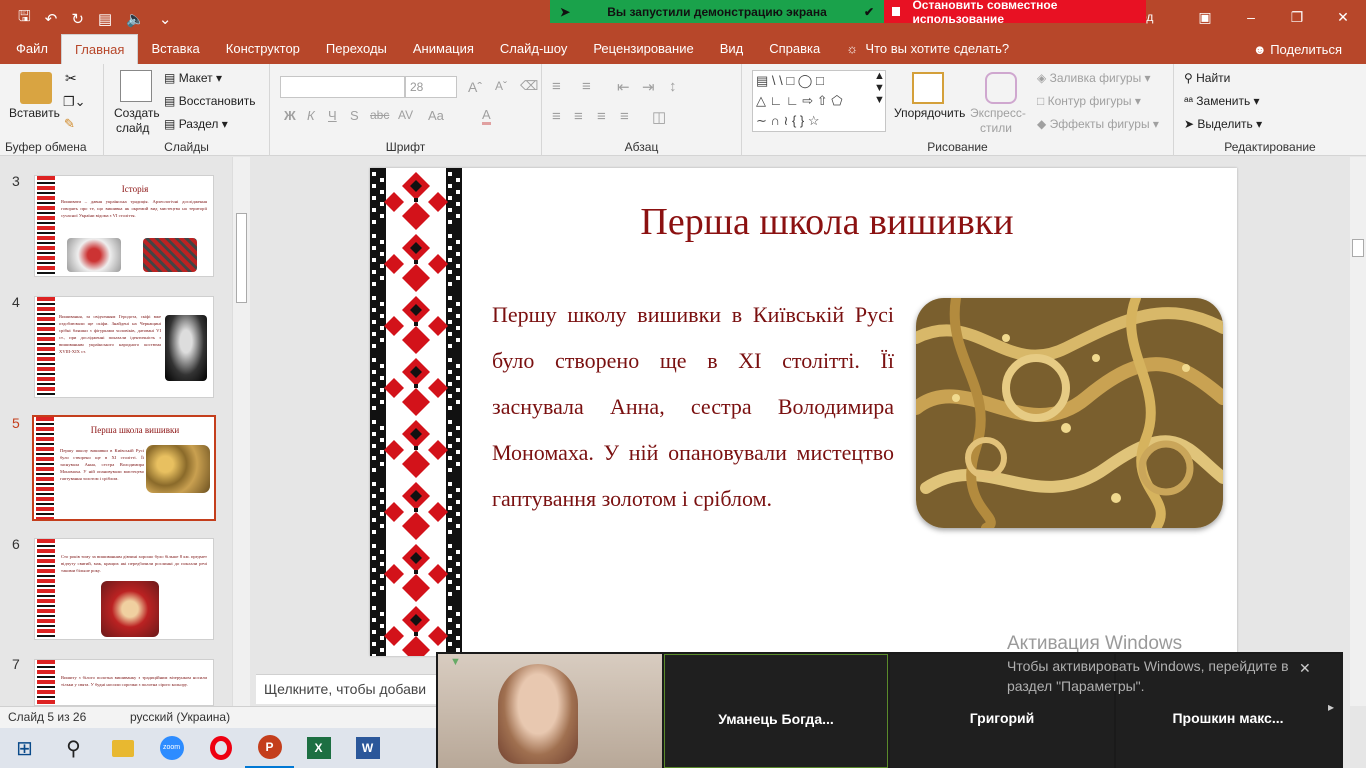 The height and width of the screenshot is (768, 1366). Describe the element at coordinates (105, 19) in the screenshot. I see `present-icon: ▤` at that location.